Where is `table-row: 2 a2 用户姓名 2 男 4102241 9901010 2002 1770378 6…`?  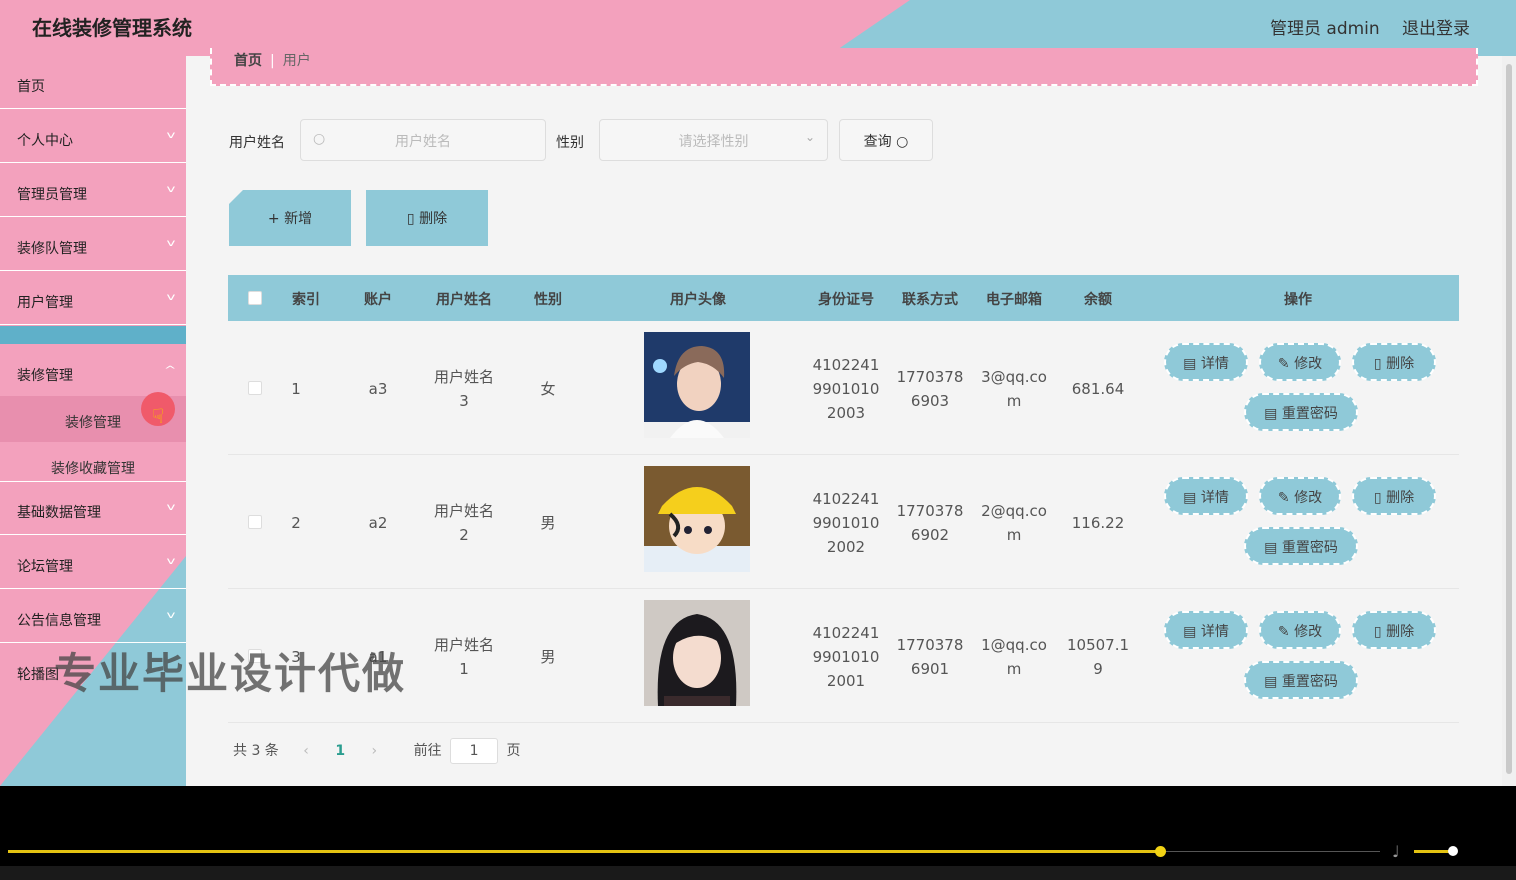
table-row: 2 a2 用户姓名 2 男 4102241 9901010 2002 1770378 6… is located at coordinates (843, 522).